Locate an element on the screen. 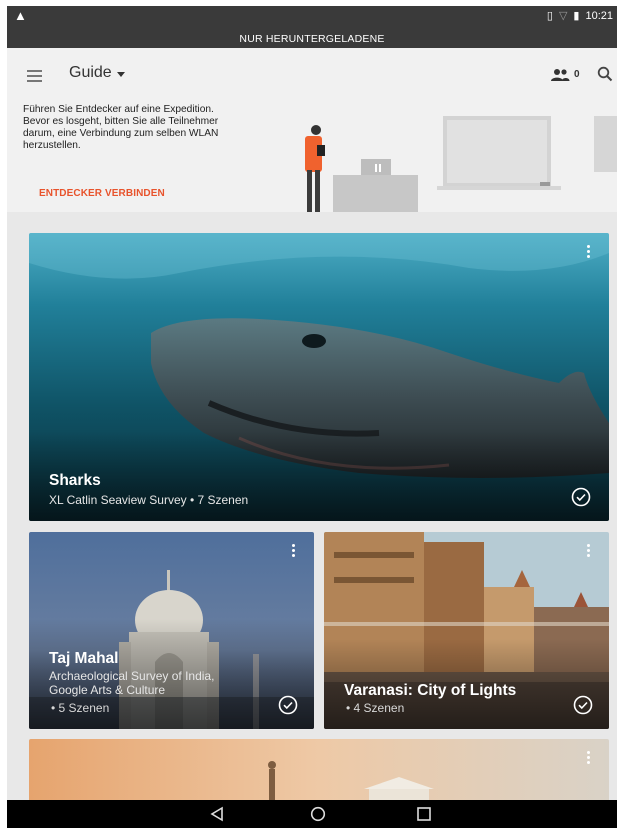  card-subtitle: Google Arts & Culture is located at coordinates (107, 690).